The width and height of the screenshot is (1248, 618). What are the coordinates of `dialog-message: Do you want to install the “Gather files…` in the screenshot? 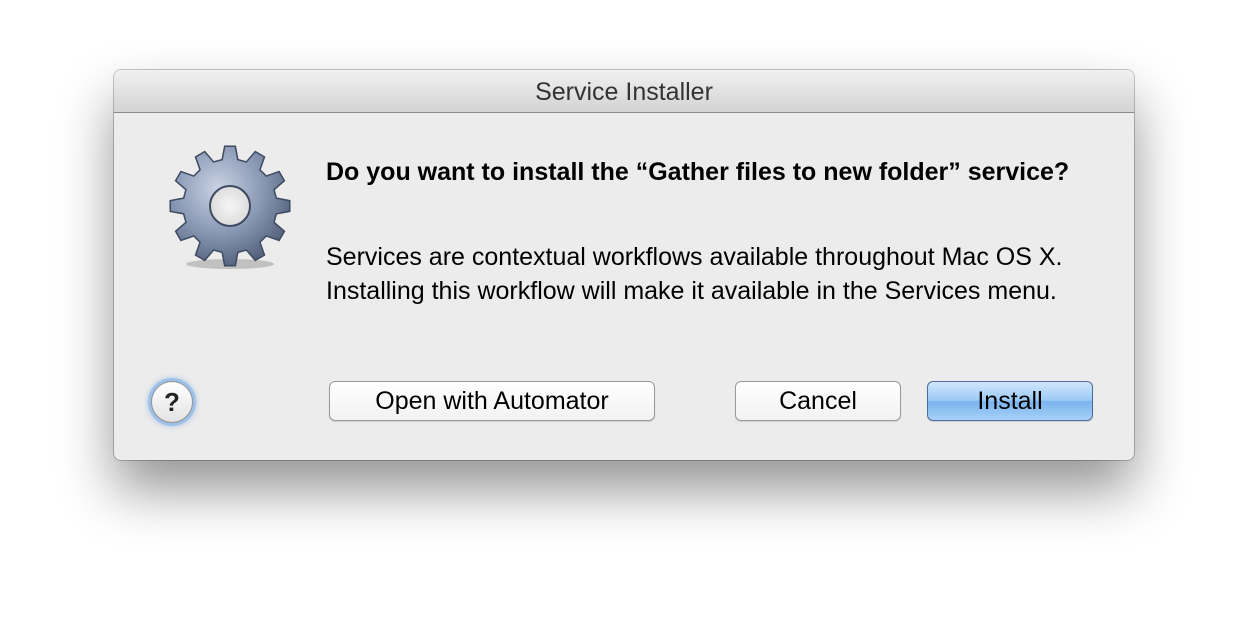 It's located at (698, 172).